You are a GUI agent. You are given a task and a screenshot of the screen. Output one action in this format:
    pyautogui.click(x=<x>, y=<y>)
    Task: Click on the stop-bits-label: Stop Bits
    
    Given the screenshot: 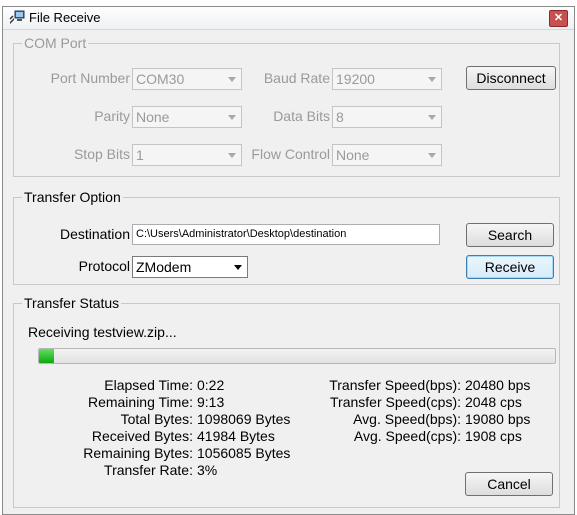 What is the action you would take?
    pyautogui.click(x=101, y=154)
    